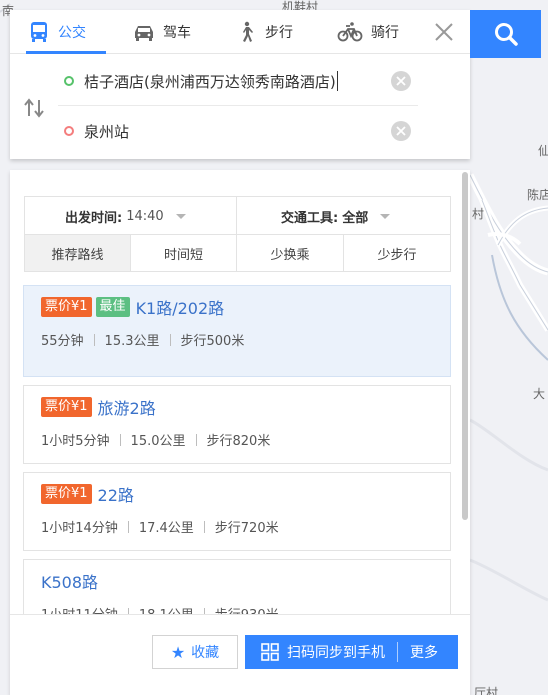  I want to click on tab-least-walking: 少步行, so click(397, 253).